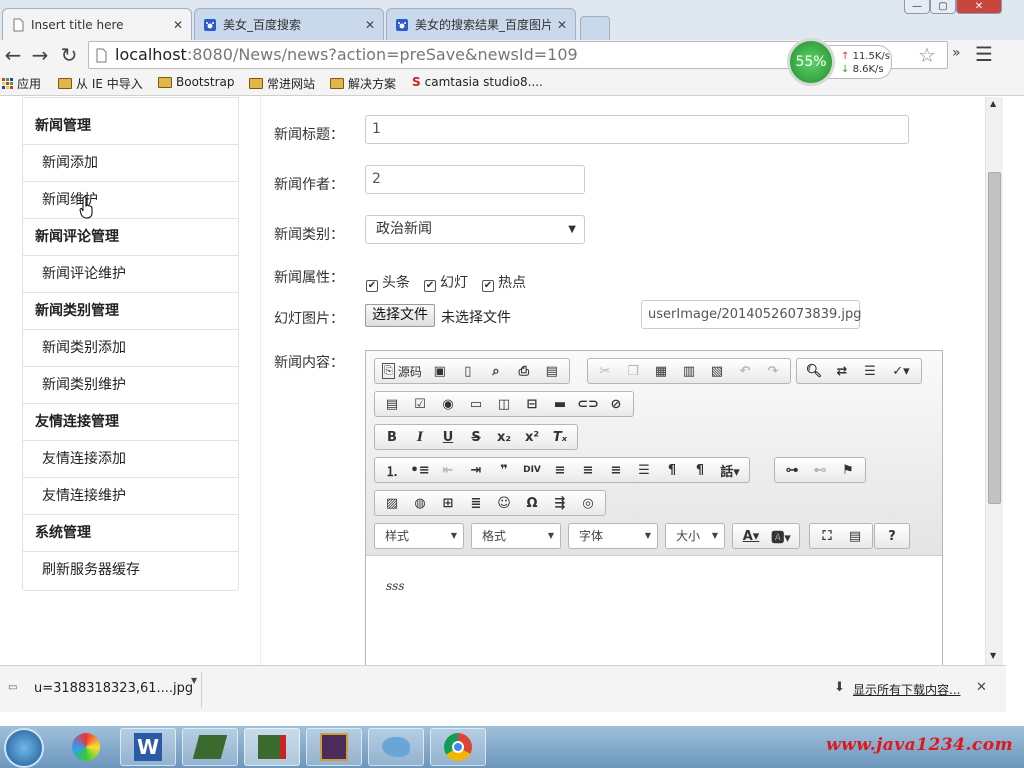  I want to click on justify-icon: ☰, so click(644, 470).